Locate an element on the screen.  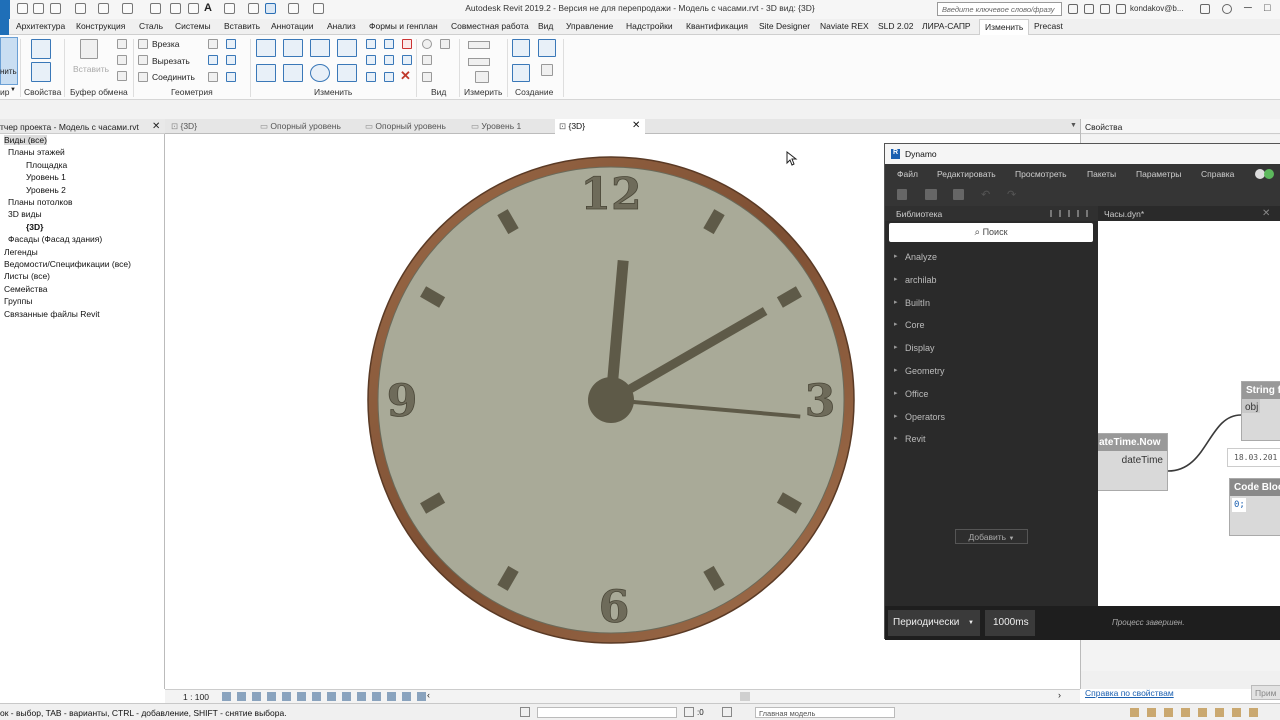
menu-view: Просмотреть is located at coordinates (1041, 174).